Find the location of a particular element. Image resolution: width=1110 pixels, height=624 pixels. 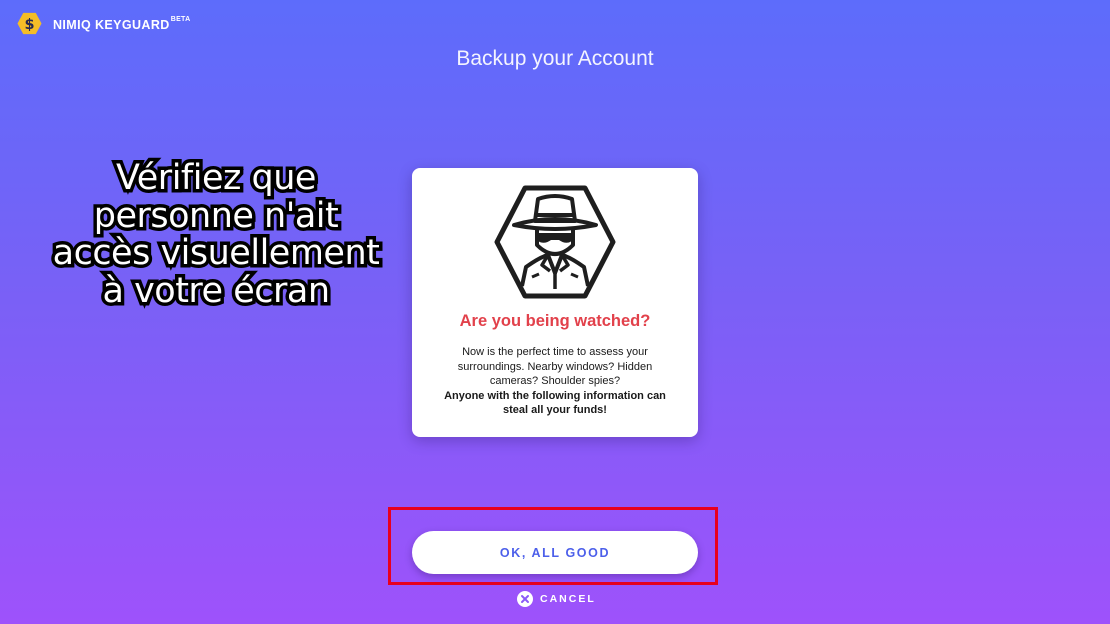

warning-text-line: cameras? Shoulder spies? is located at coordinates (555, 381).